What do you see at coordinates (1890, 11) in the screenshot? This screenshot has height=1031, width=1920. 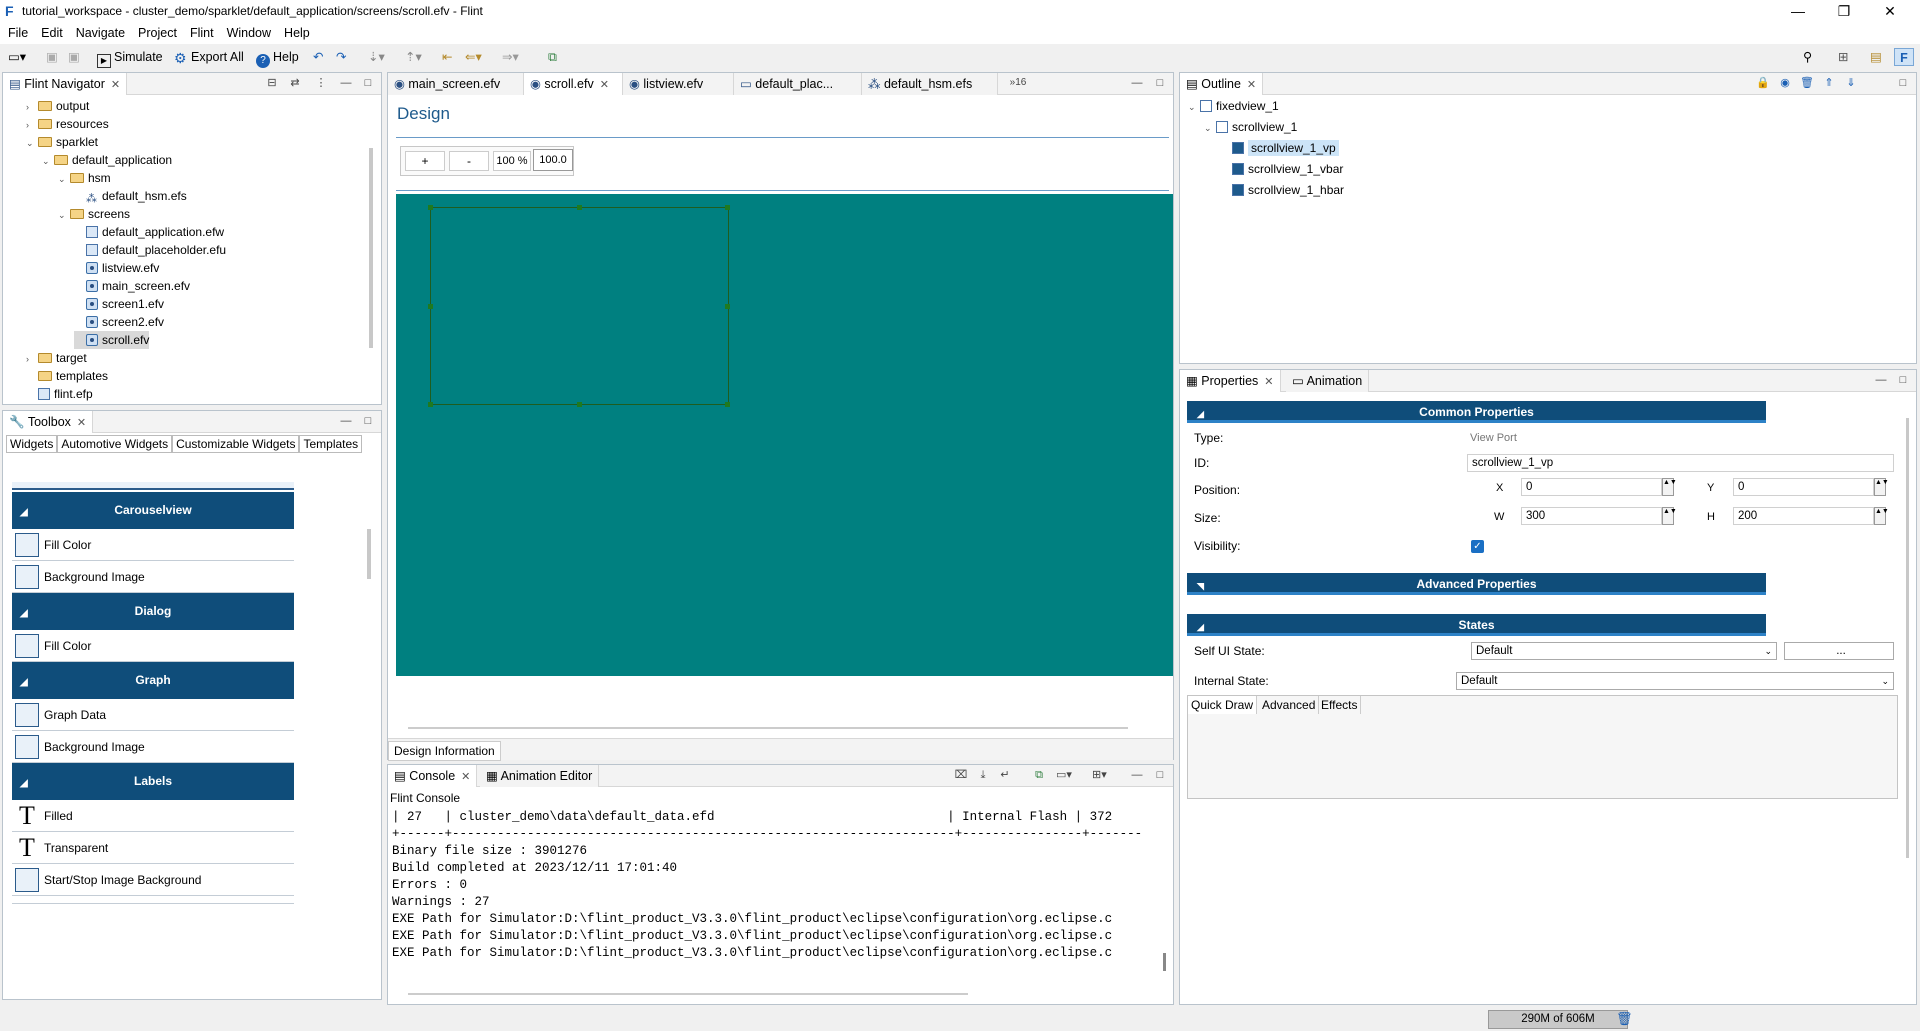 I see `close-button: ✕` at bounding box center [1890, 11].